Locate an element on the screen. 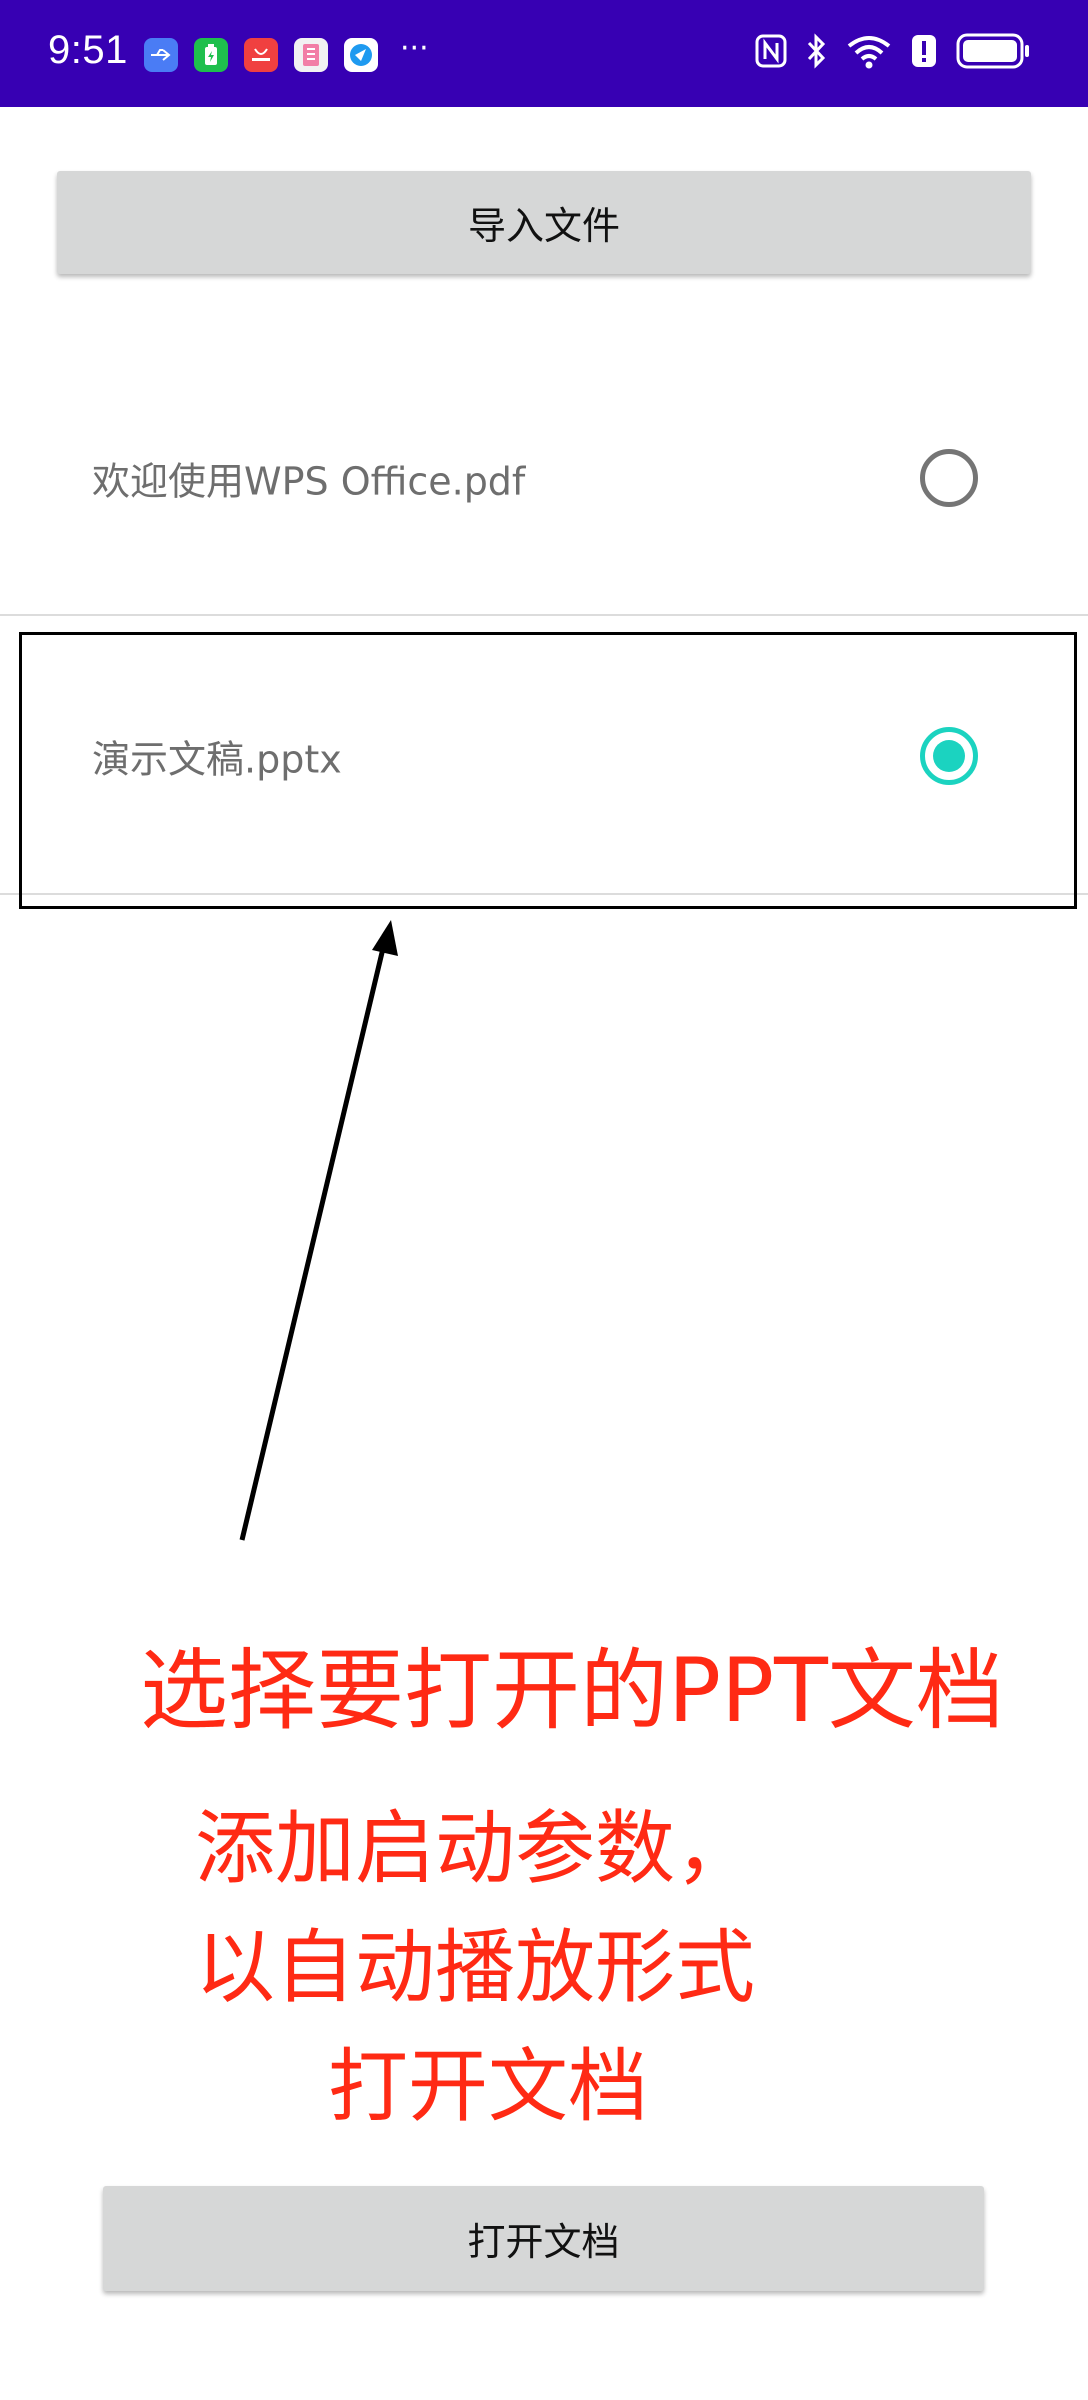  open-document-button: 打开文档 is located at coordinates (543, 2238).